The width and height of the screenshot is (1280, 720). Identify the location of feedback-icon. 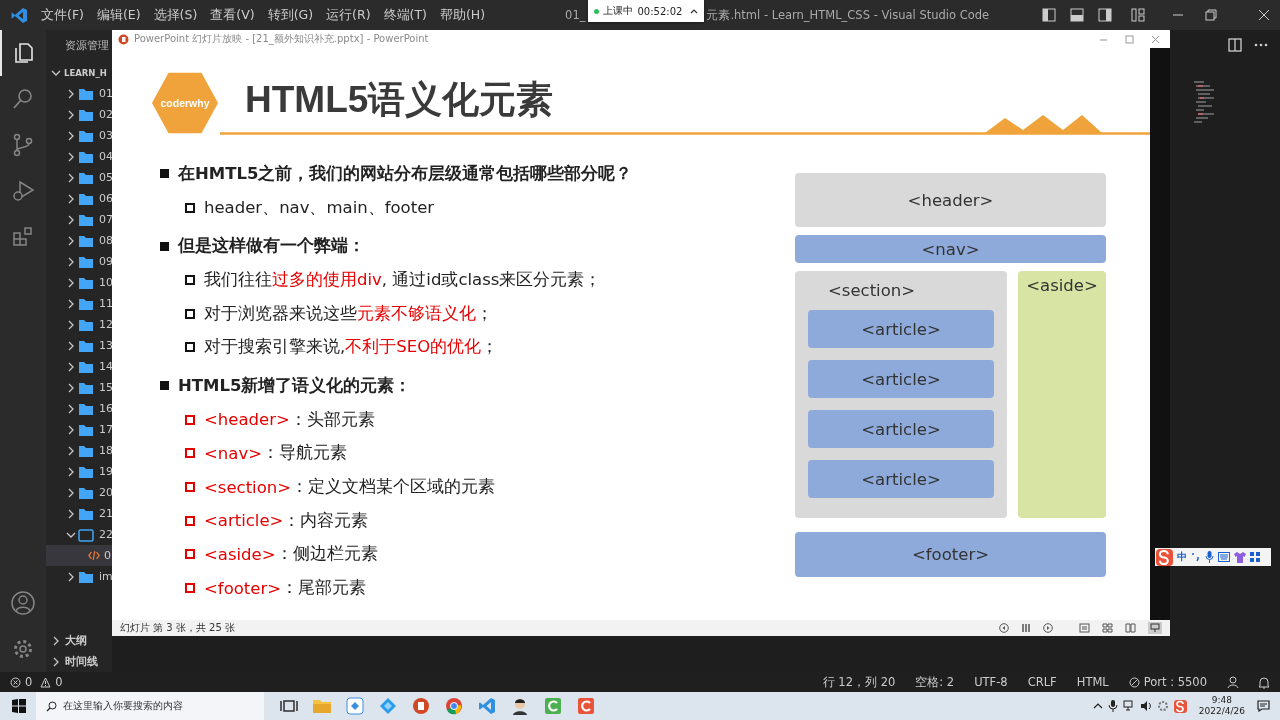
(1233, 682).